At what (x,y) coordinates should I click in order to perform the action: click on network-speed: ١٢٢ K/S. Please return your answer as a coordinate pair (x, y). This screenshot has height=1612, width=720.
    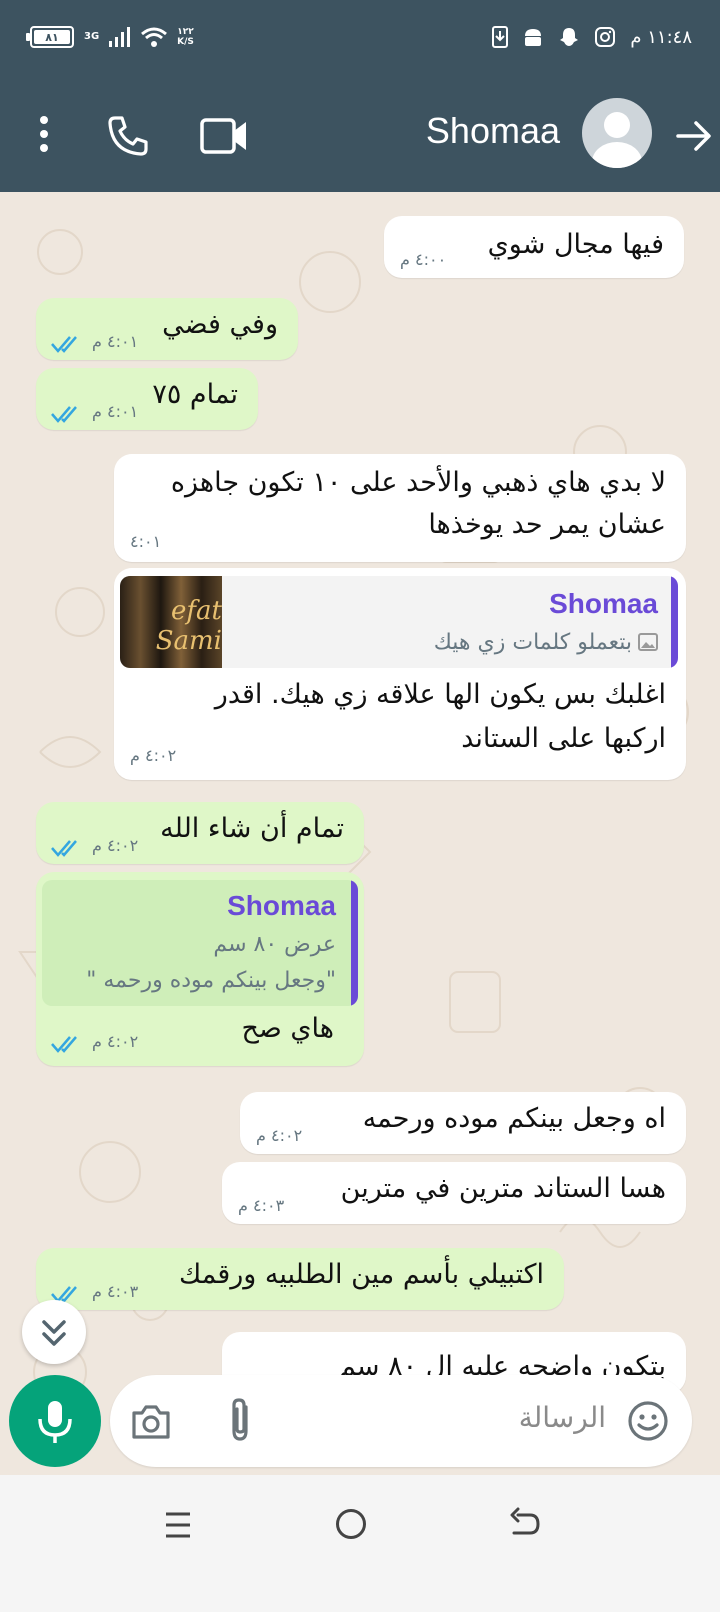
    Looking at the image, I should click on (185, 37).